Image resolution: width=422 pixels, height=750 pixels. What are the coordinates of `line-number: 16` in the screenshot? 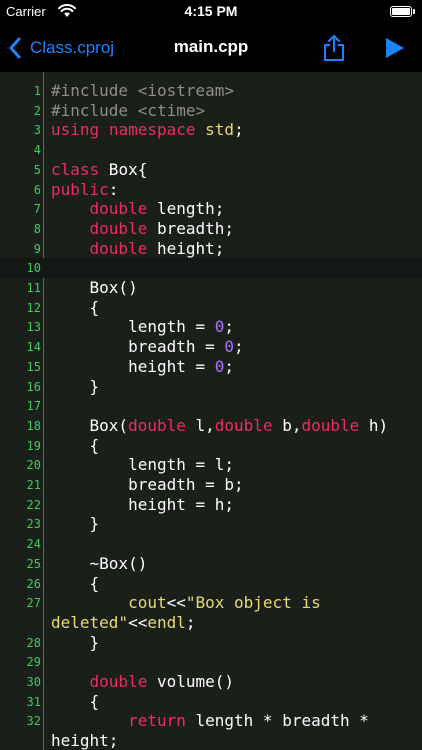 It's located at (33, 386).